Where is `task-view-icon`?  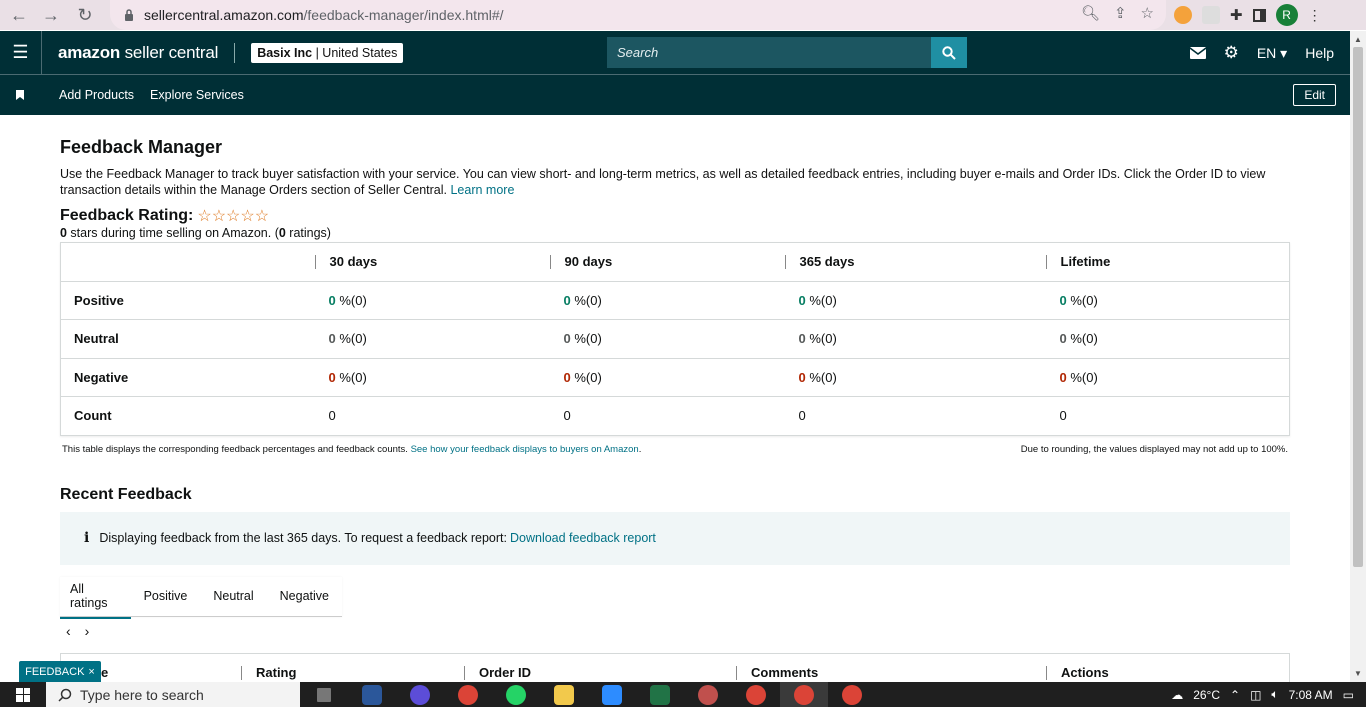 task-view-icon is located at coordinates (324, 694).